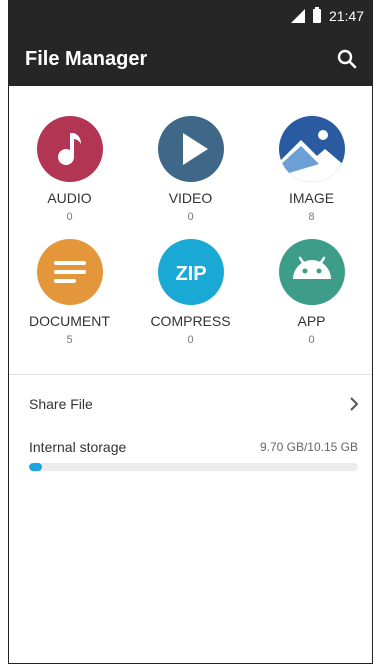 Image resolution: width=374 pixels, height=666 pixels. What do you see at coordinates (308, 447) in the screenshot?
I see `storage-size: 9.70 GB/10.15 GB` at bounding box center [308, 447].